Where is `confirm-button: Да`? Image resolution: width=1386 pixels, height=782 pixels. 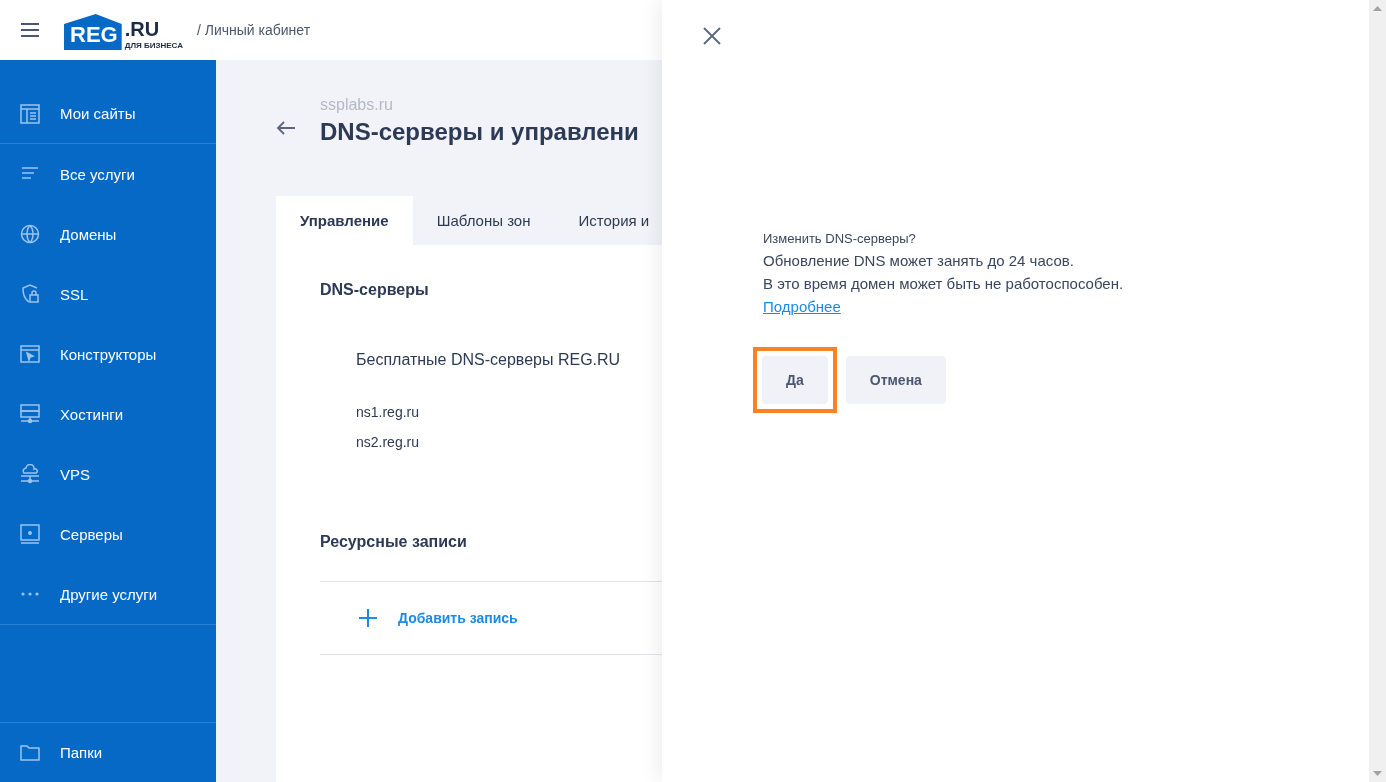
confirm-button: Да is located at coordinates (795, 380).